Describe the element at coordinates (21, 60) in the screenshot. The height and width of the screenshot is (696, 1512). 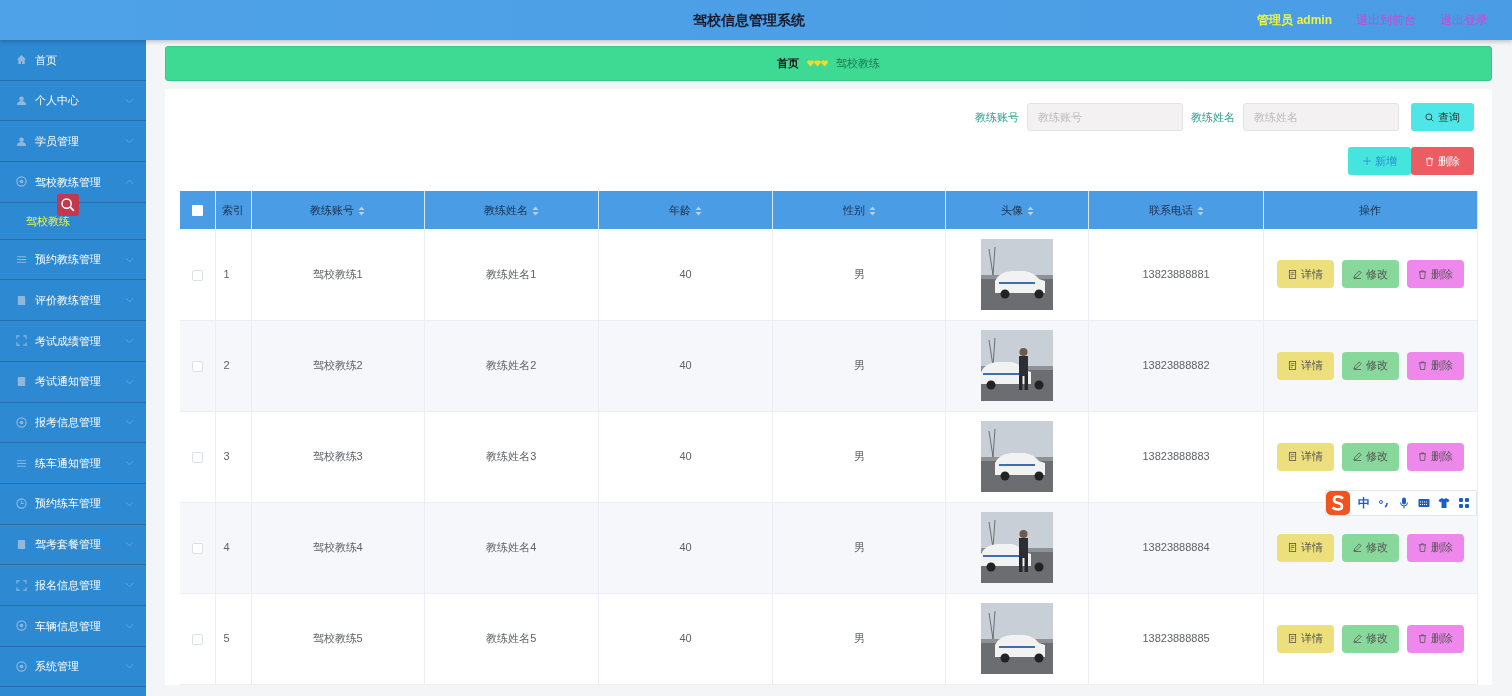
I see `home-icon` at that location.